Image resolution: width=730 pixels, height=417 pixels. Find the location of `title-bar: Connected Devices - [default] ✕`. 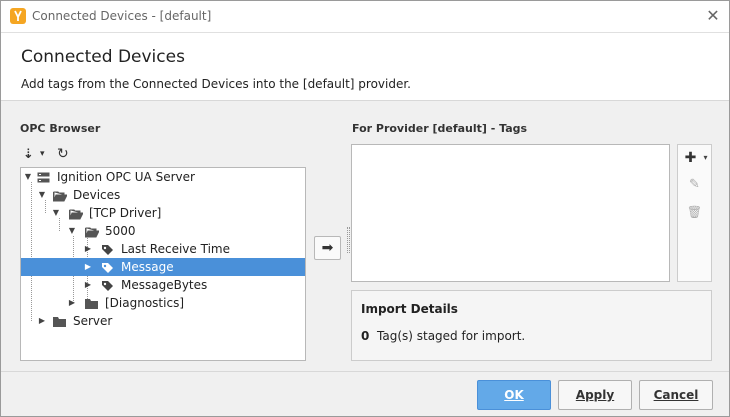

title-bar: Connected Devices - [default] ✕ is located at coordinates (365, 16).